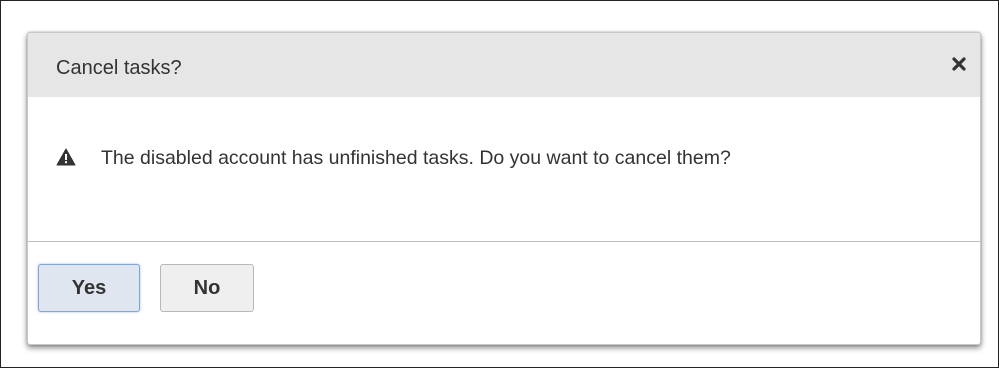  I want to click on dialog-title: Cancel tasks?, so click(119, 68).